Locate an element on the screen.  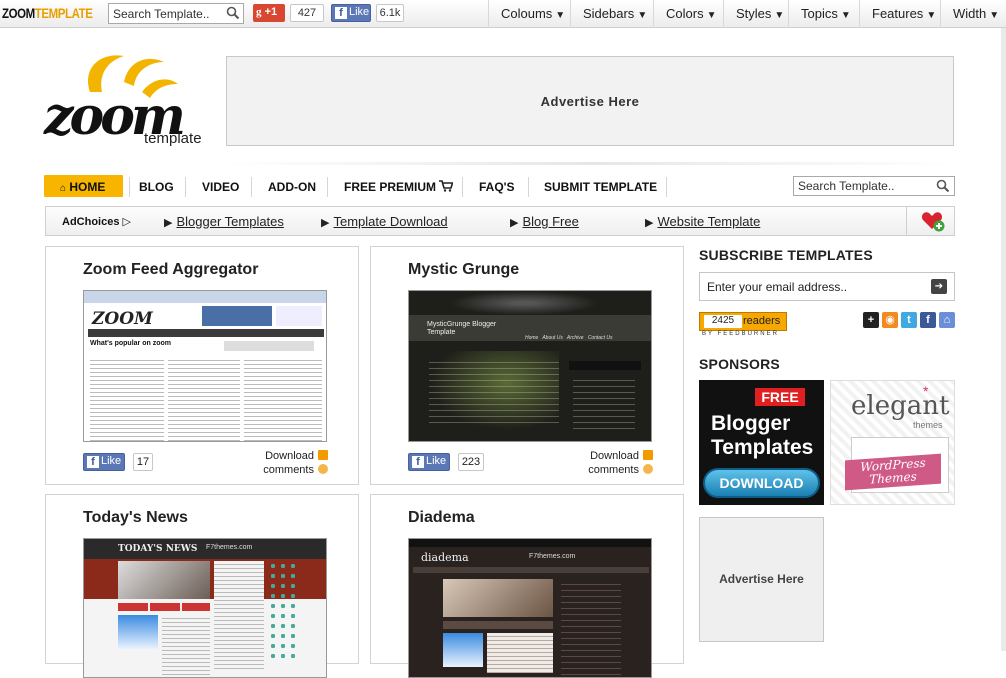
arrow-right-icon: ➔ is located at coordinates (939, 286).